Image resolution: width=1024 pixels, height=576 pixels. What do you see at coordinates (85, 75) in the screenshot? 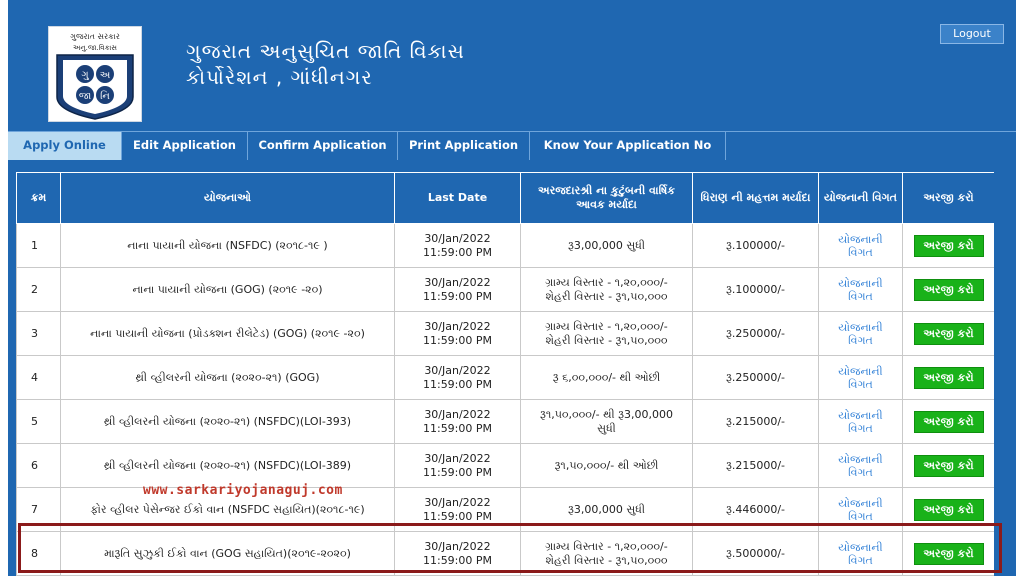
I see `logo-letter-1: ગુ` at bounding box center [85, 75].